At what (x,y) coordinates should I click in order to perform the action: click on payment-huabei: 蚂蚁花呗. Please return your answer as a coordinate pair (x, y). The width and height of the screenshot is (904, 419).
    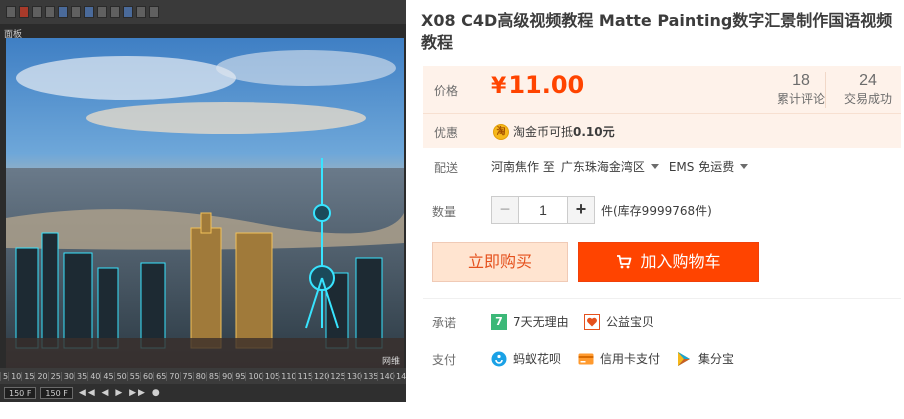
    Looking at the image, I should click on (526, 358).